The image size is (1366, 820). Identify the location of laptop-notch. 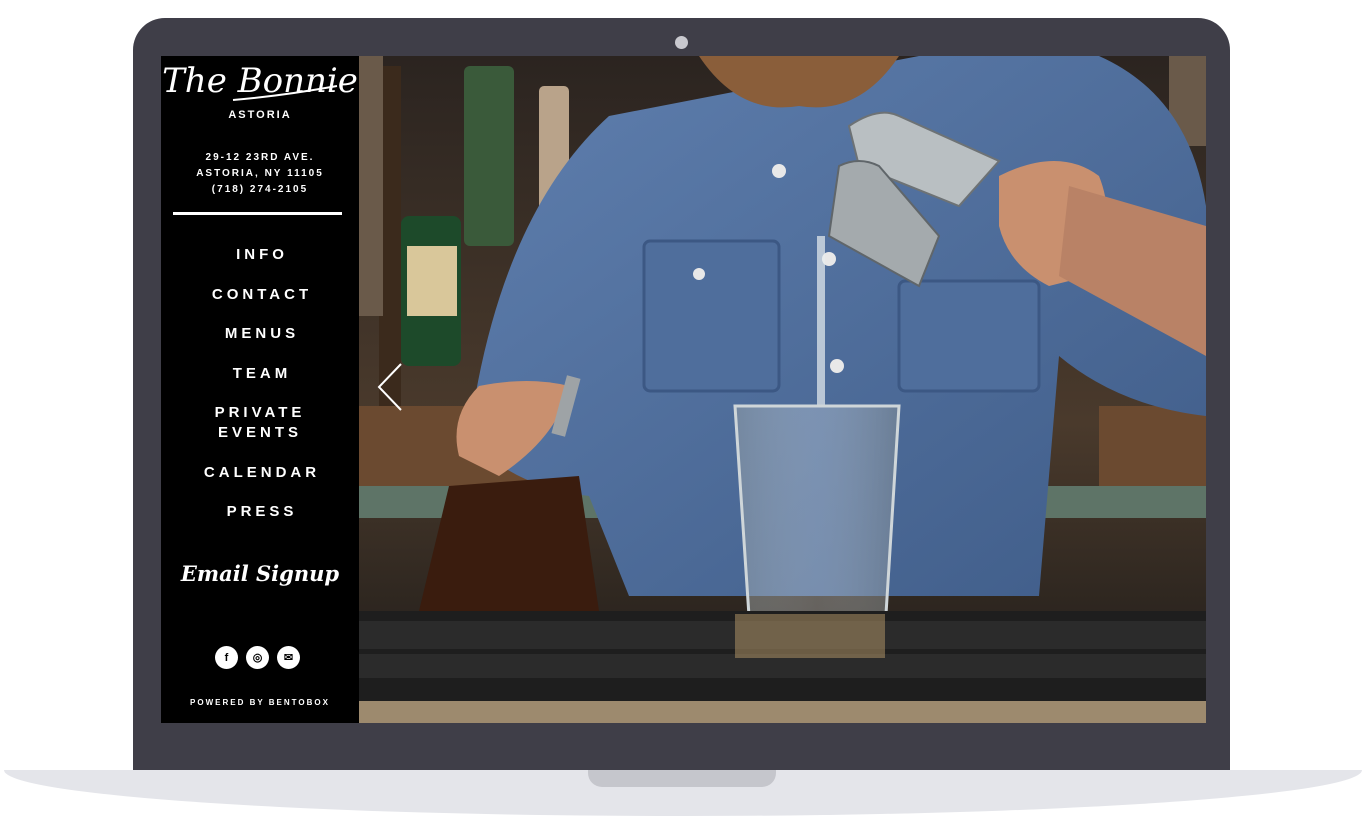
(682, 778).